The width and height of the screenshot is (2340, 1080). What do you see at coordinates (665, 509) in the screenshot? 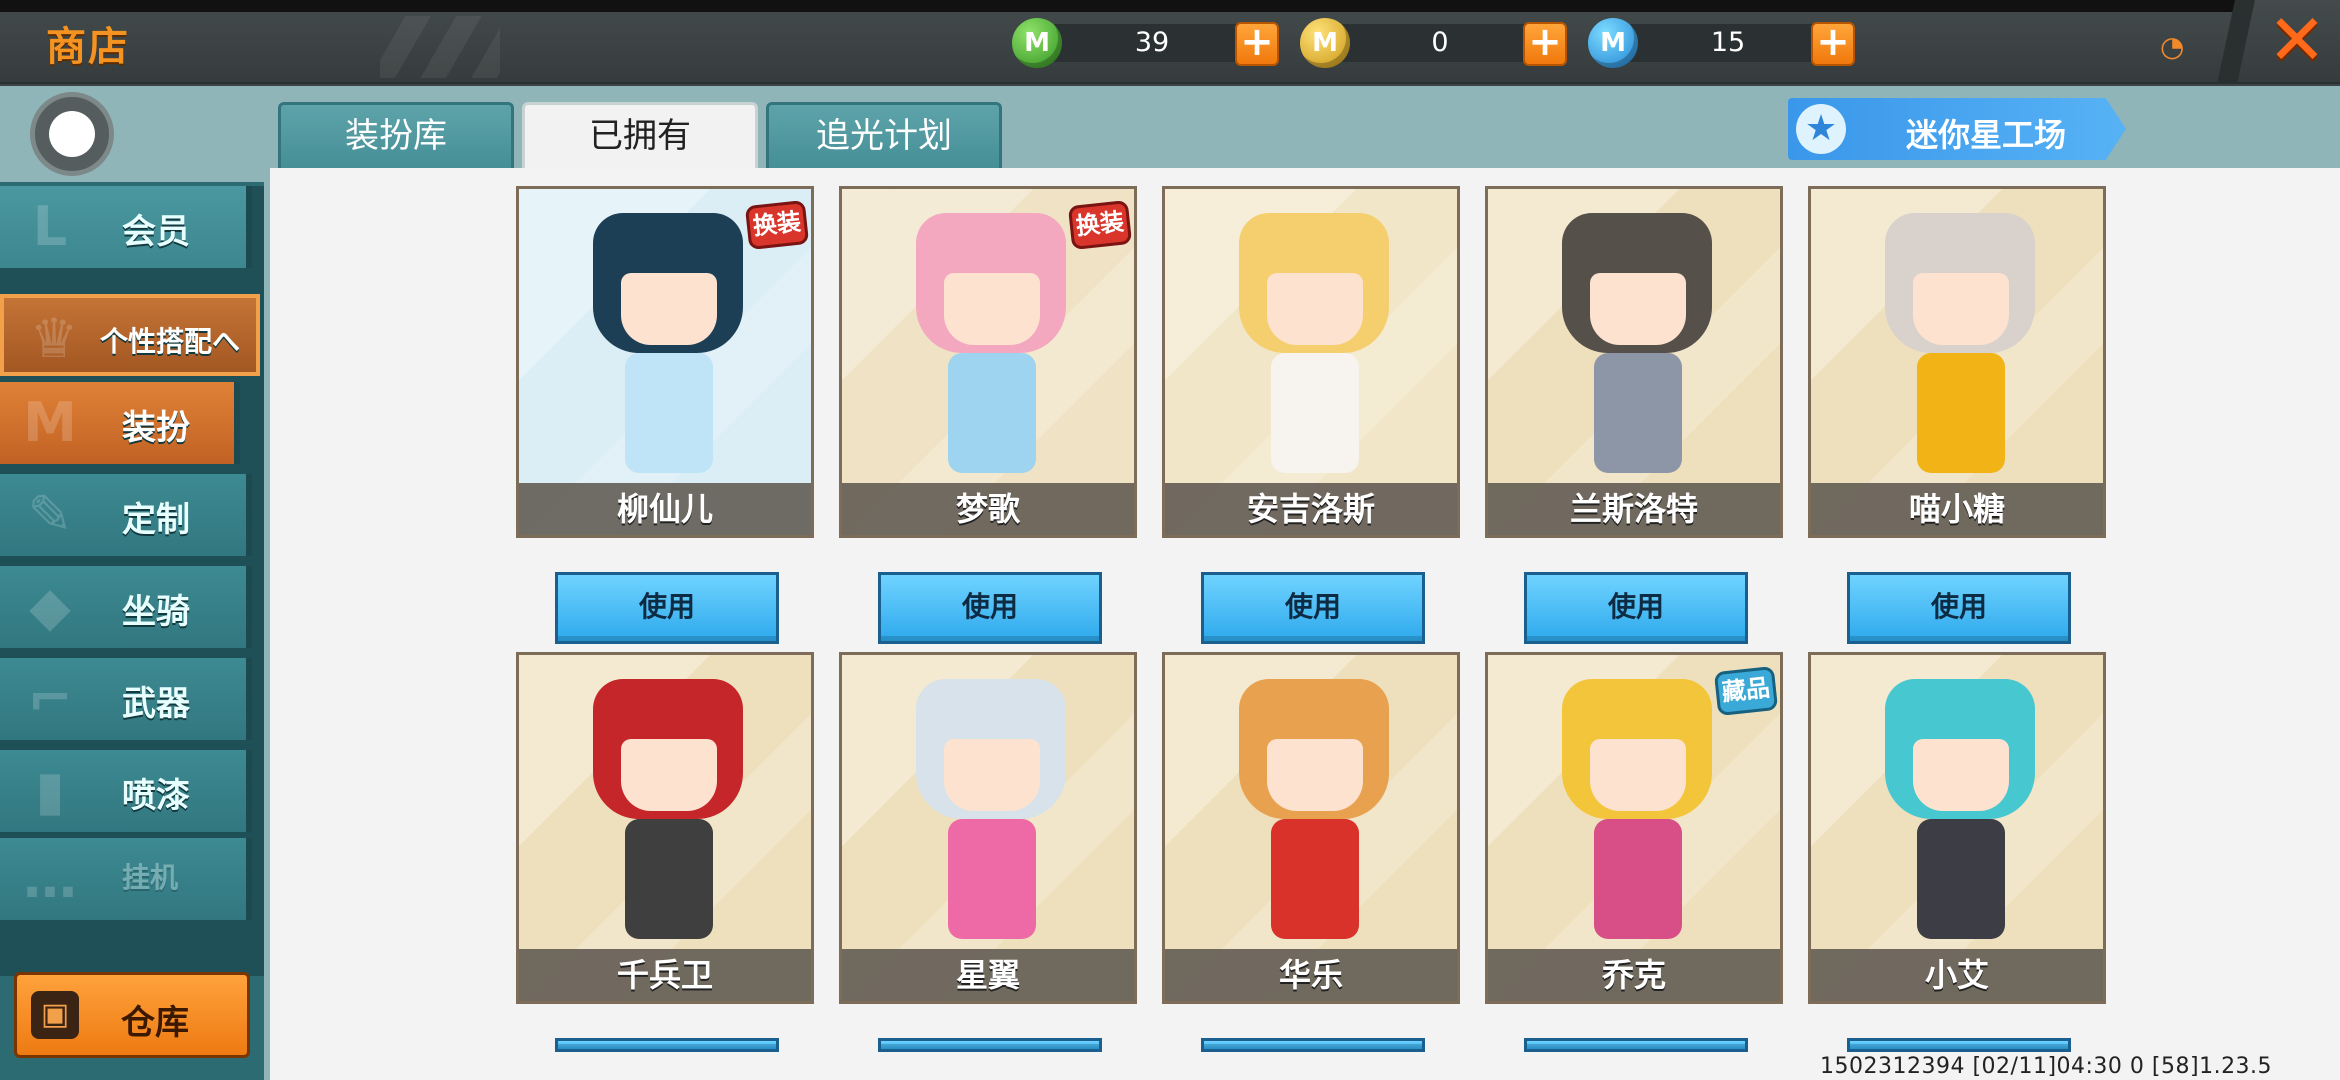
I see `character-name: 柳仙儿` at bounding box center [665, 509].